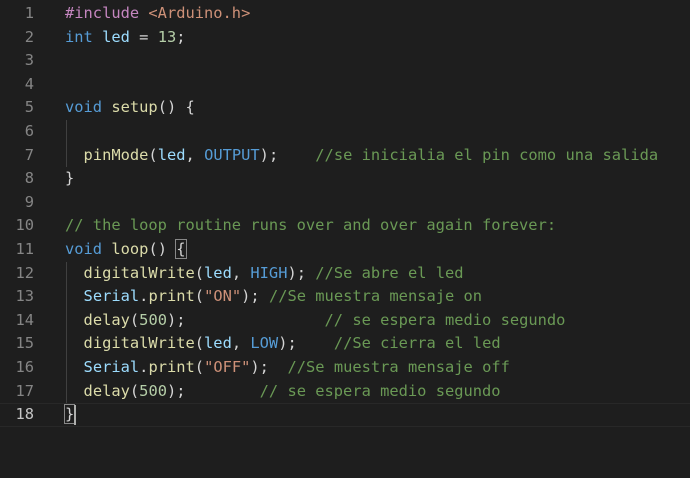 The image size is (690, 478). I want to click on code-text: void loop() {, so click(126, 250).